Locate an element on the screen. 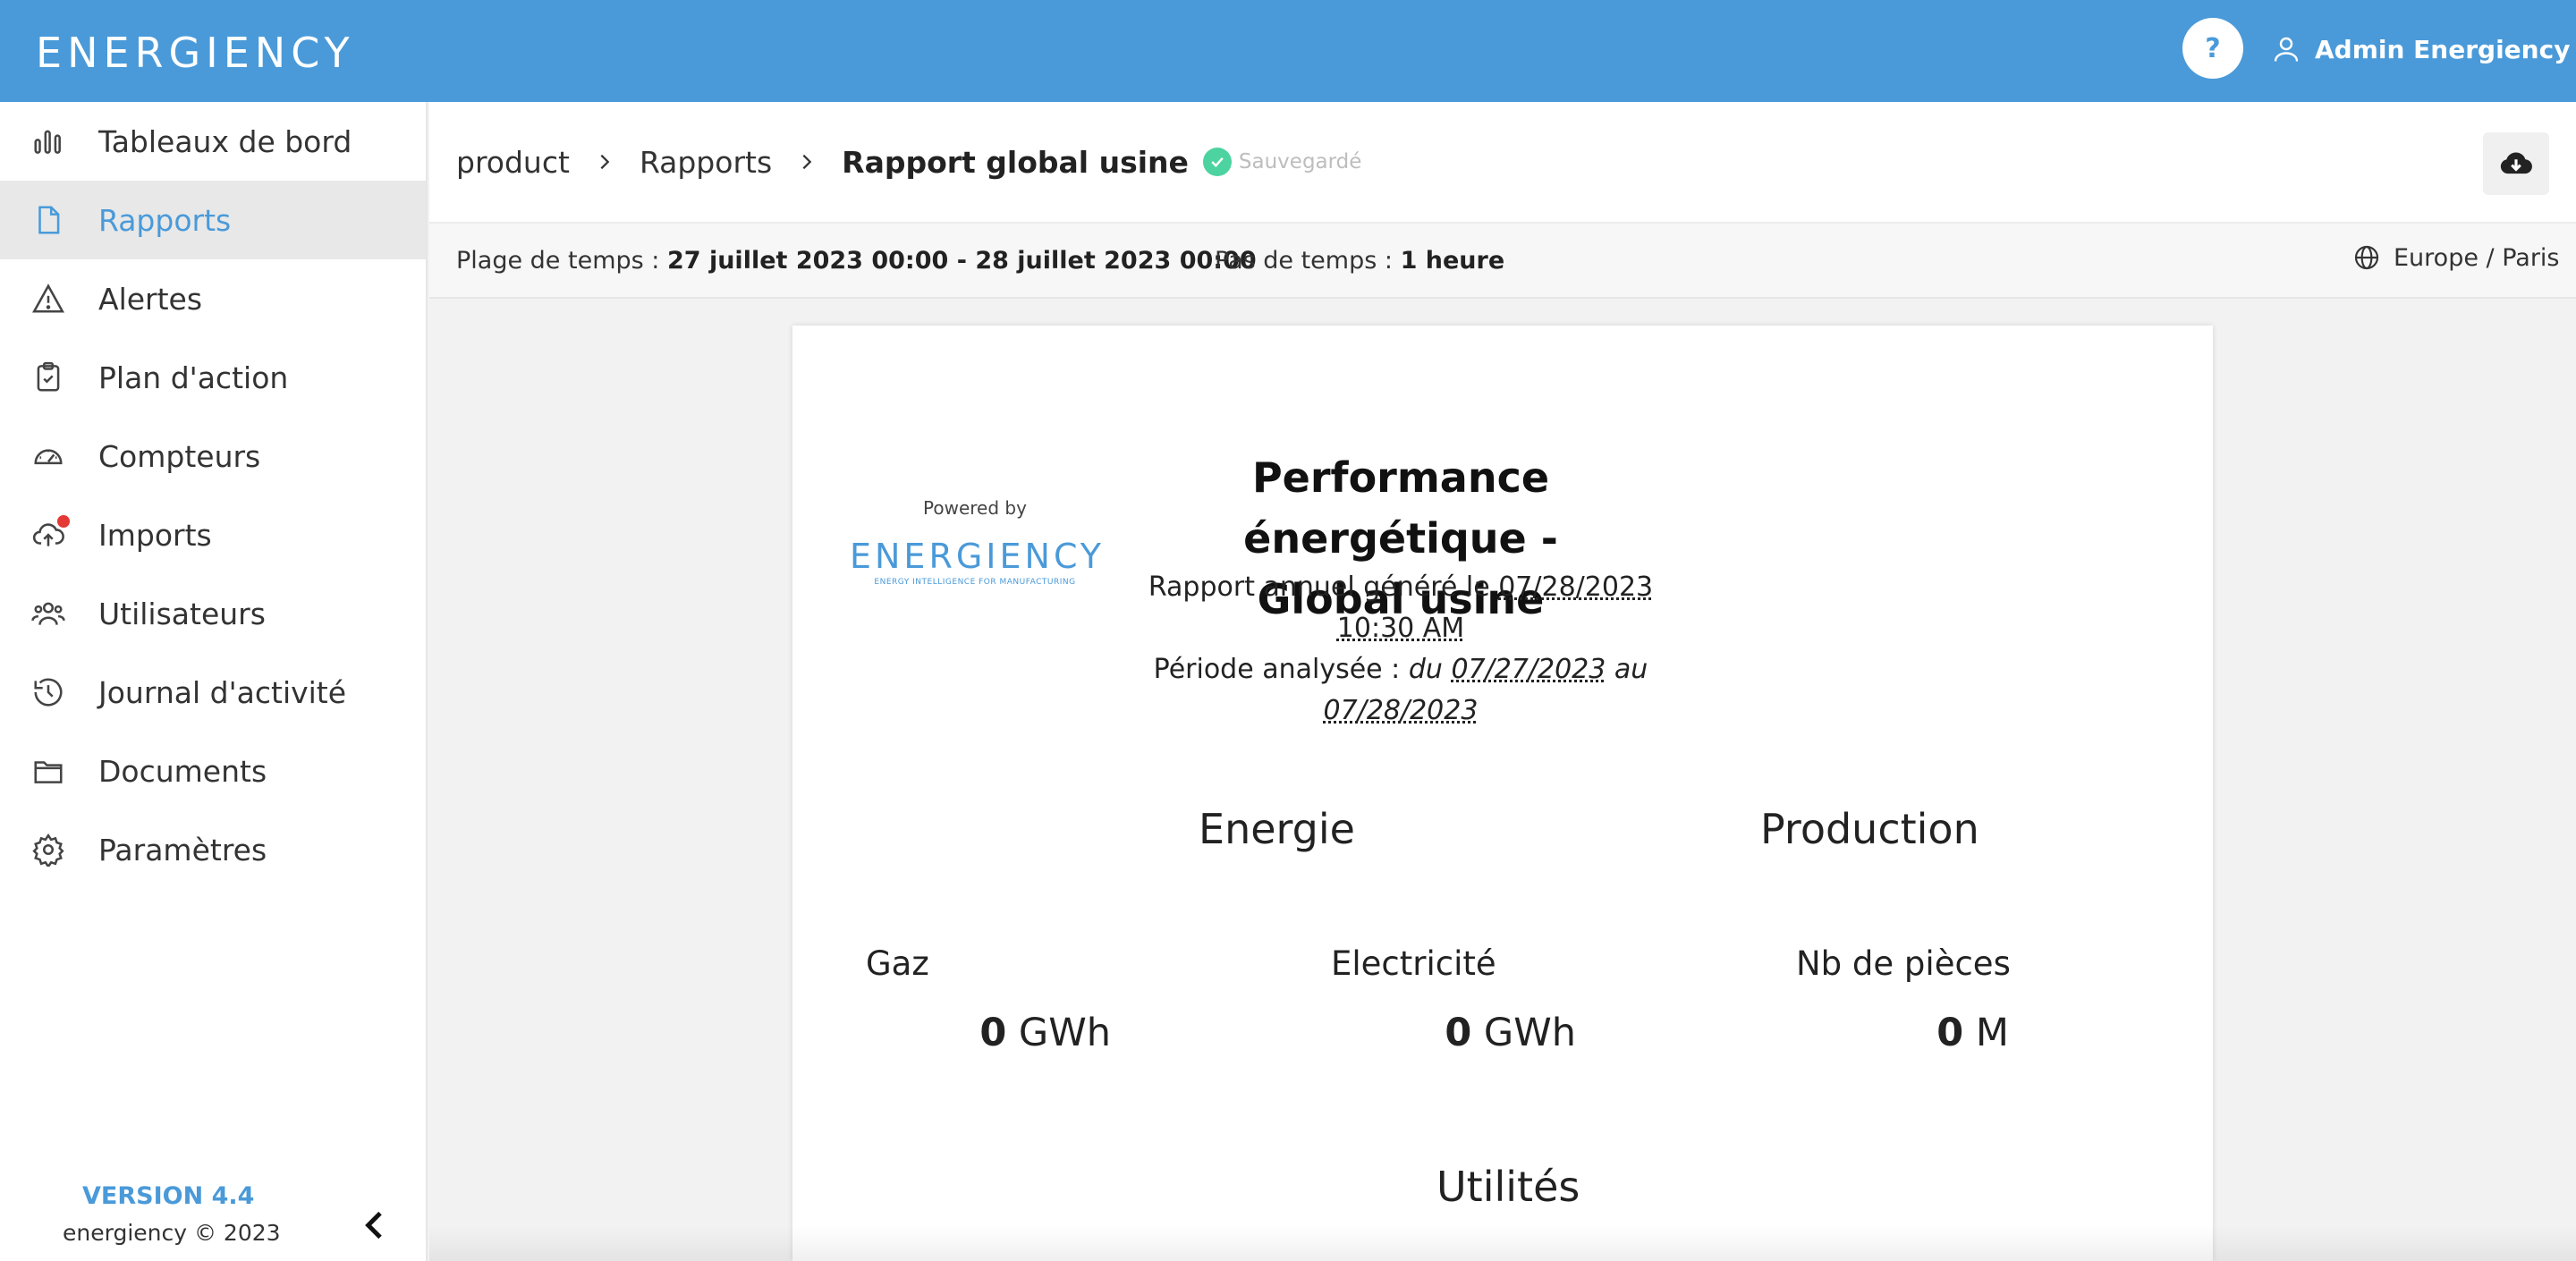  globe-icon is located at coordinates (2366, 257).